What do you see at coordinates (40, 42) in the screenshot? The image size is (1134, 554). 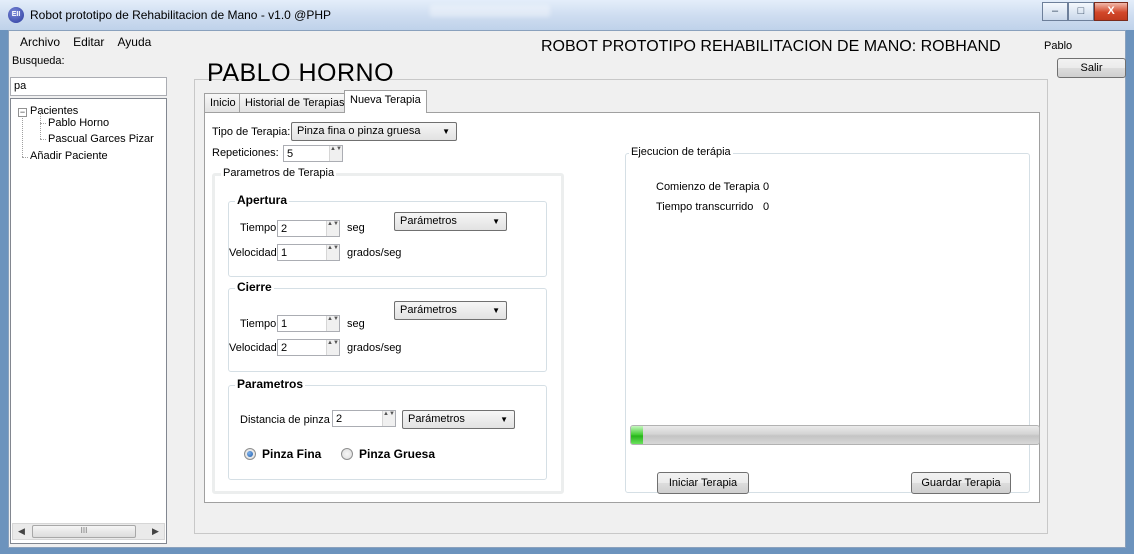 I see `menu-archivo: Archivo` at bounding box center [40, 42].